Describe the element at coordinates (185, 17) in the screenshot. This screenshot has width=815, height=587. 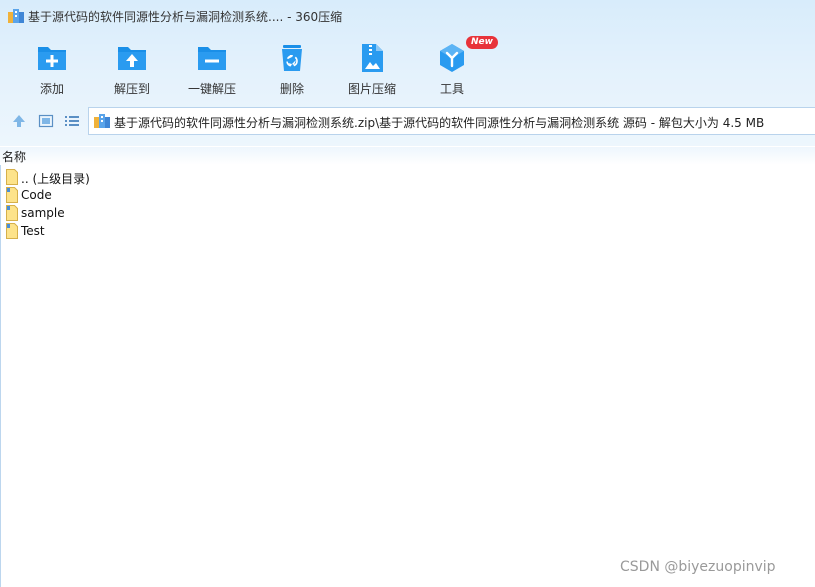
I see `window-title: 基于源代码的软件同源性分析与漏洞检测系统.... - 360压缩` at that location.